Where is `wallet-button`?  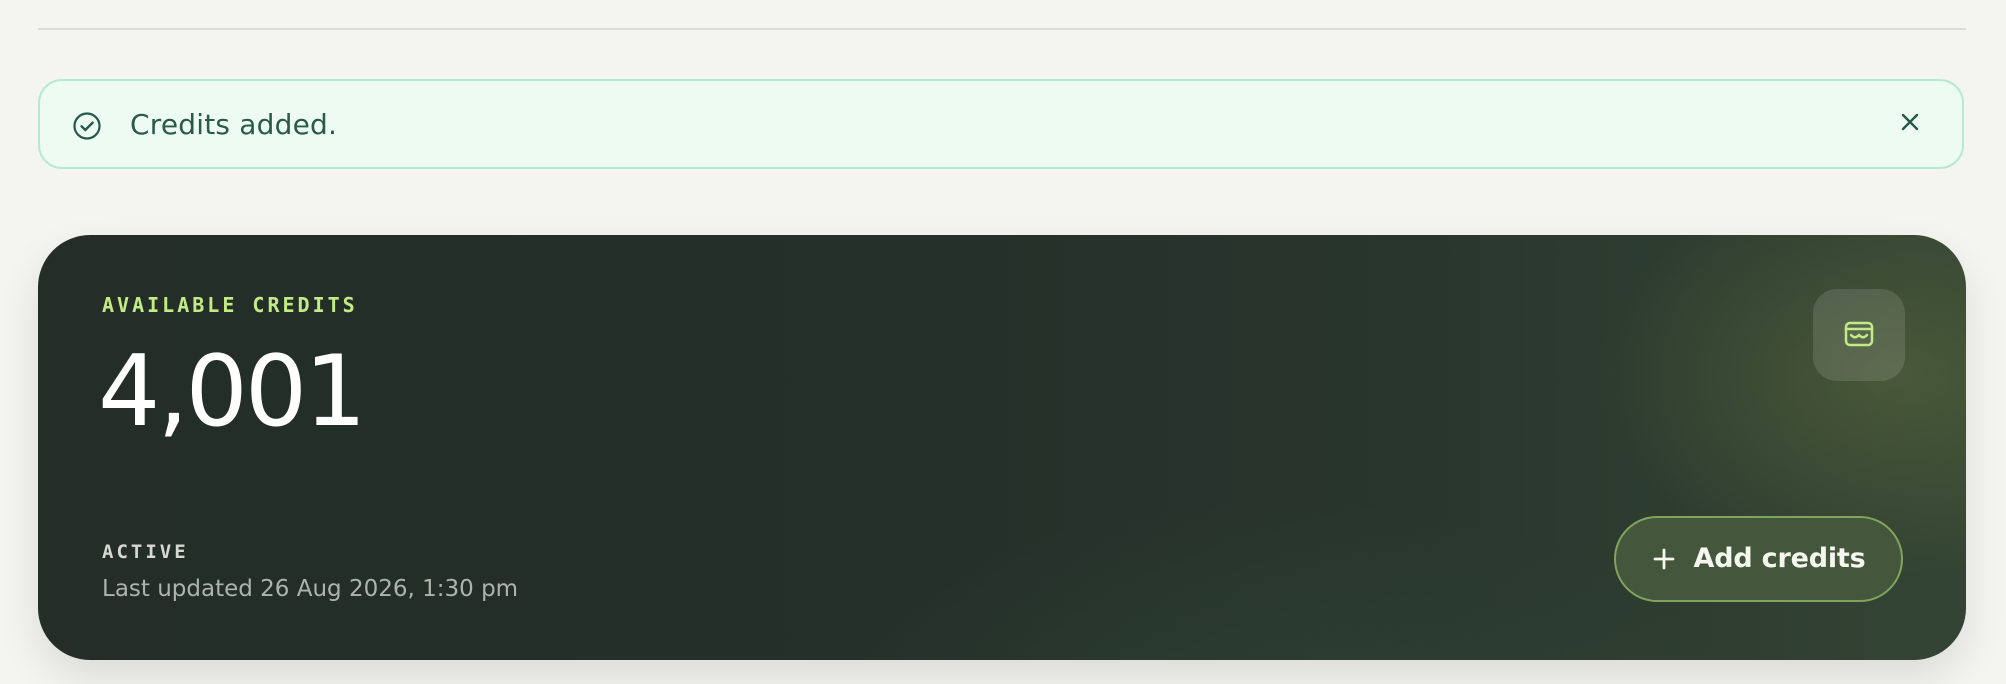 wallet-button is located at coordinates (1859, 335).